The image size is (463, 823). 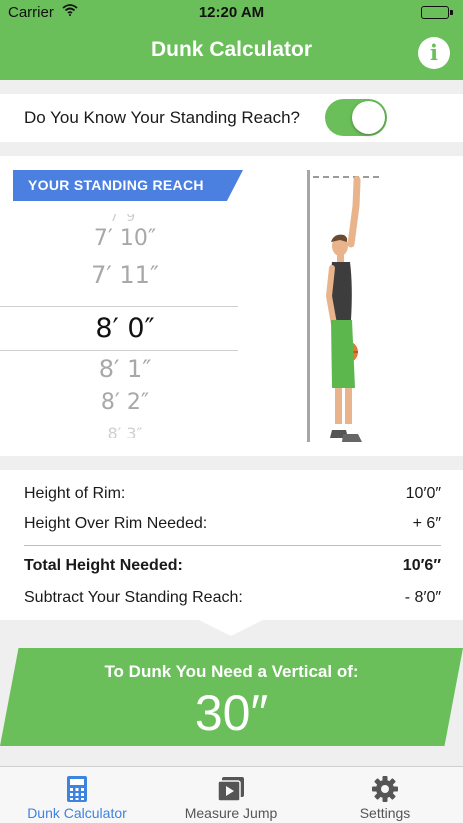 I want to click on app-header: Carrier 12:20 AM Dunk Calculator i, so click(x=231, y=40).